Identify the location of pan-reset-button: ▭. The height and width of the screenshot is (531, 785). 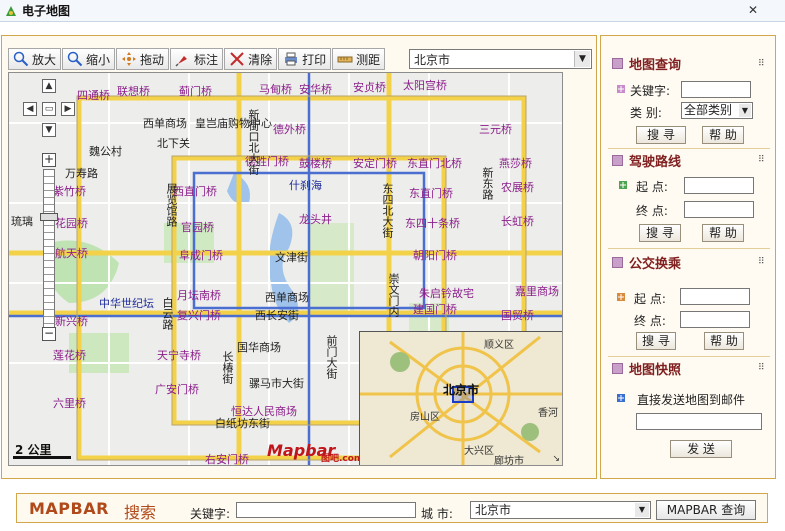
(49, 109).